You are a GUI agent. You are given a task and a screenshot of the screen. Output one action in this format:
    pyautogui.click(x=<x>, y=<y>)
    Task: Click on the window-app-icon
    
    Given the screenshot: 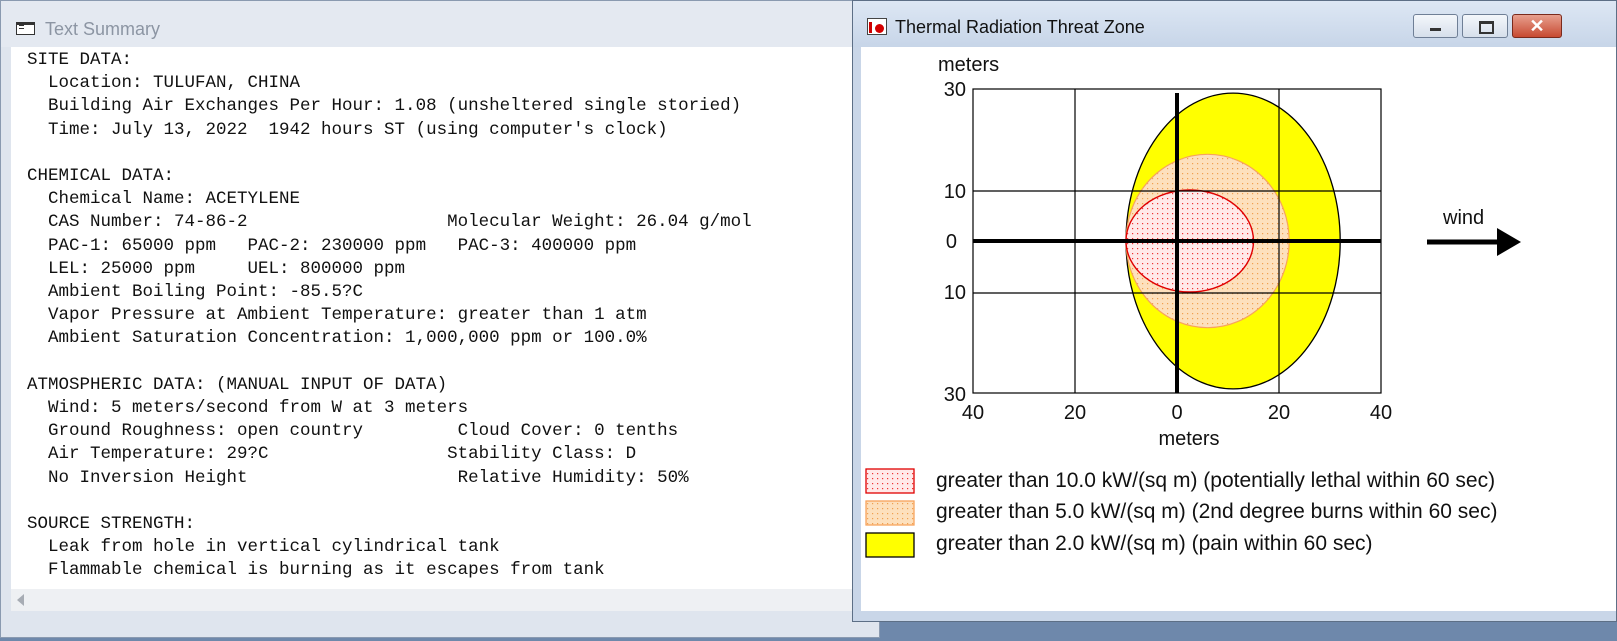 What is the action you would take?
    pyautogui.click(x=25, y=28)
    